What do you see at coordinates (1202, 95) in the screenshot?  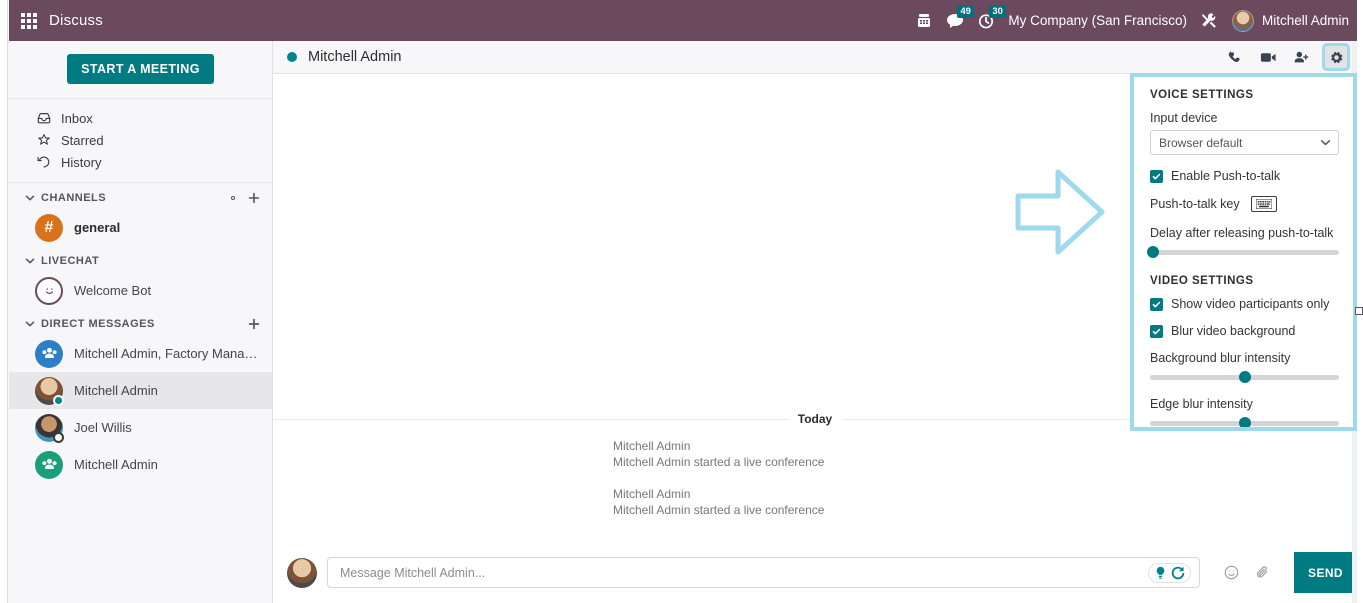 I see `voice-settings-title: VOICE SETTINGS` at bounding box center [1202, 95].